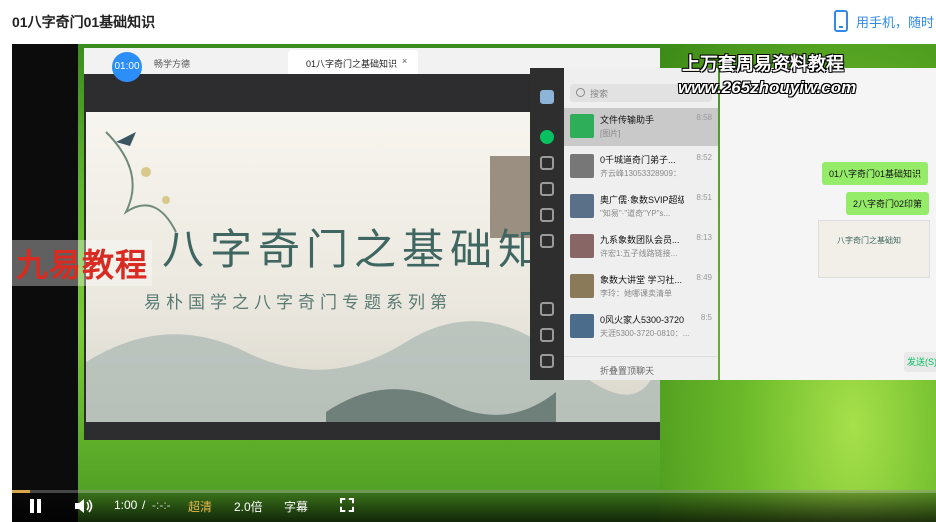 The image size is (936, 522). I want to click on phone-small-icon, so click(547, 335).